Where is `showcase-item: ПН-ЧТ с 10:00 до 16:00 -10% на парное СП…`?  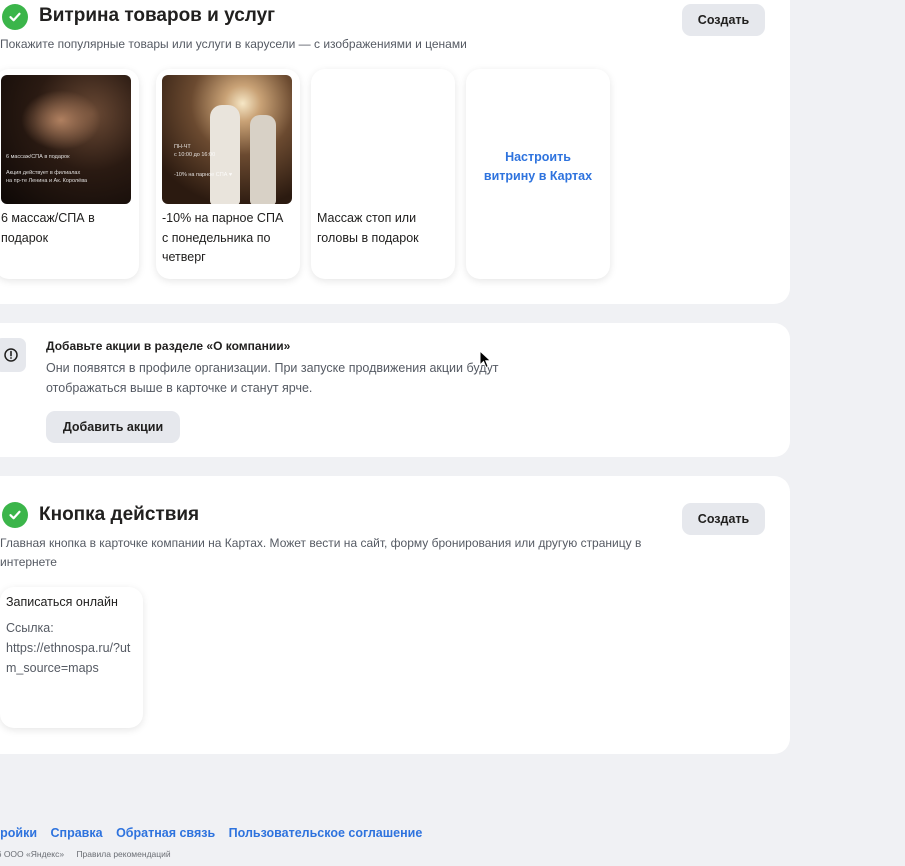
showcase-item: ПН-ЧТ с 10:00 до 16:00 -10% на парное СП… is located at coordinates (228, 174).